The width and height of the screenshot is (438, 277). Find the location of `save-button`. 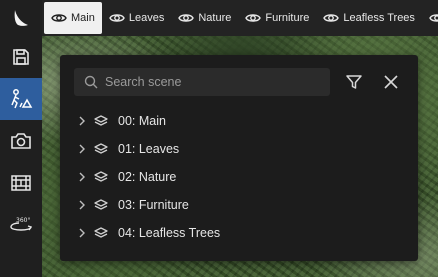

save-button is located at coordinates (21, 57).